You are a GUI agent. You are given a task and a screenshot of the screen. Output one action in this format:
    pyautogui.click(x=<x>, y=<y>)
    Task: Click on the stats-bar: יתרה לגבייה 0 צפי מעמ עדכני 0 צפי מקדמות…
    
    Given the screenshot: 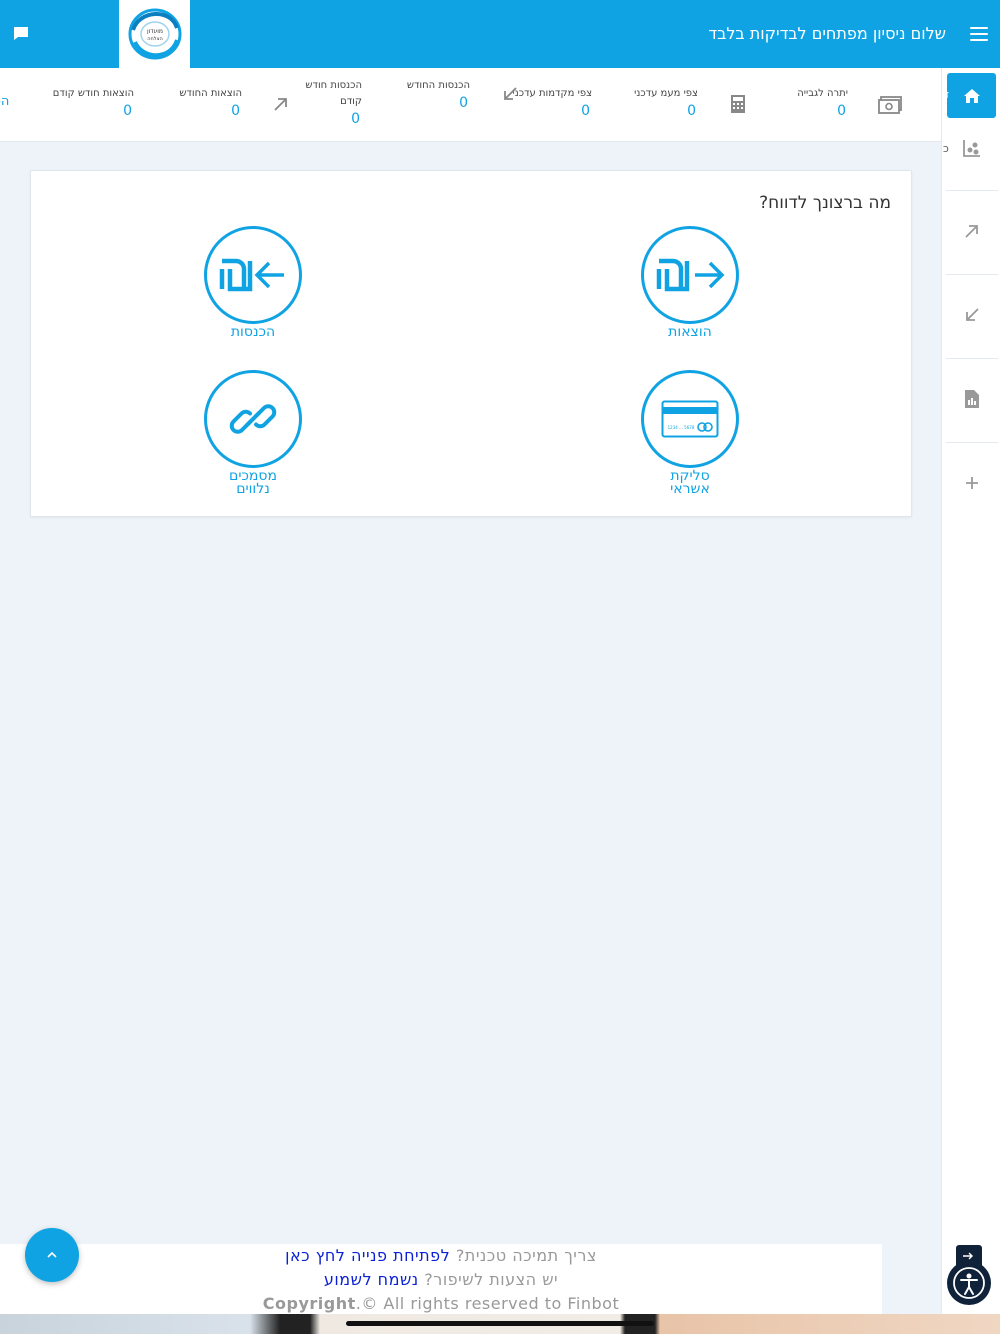 What is the action you would take?
    pyautogui.click(x=470, y=105)
    